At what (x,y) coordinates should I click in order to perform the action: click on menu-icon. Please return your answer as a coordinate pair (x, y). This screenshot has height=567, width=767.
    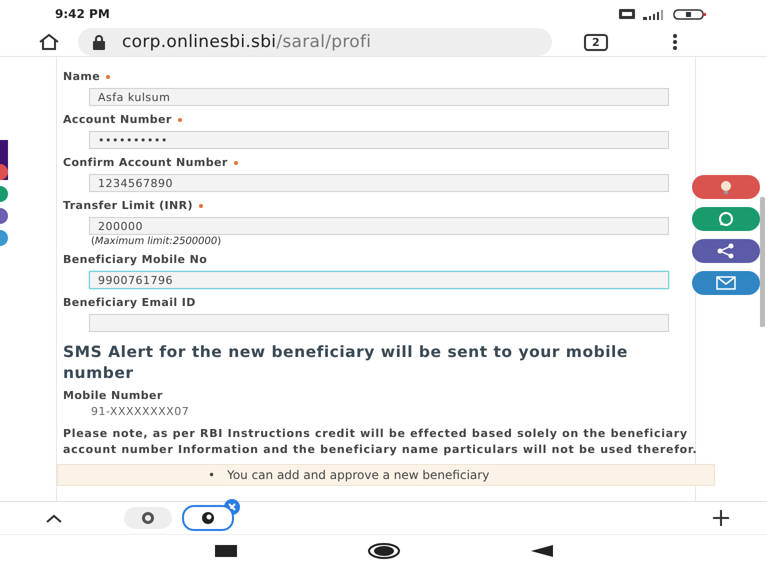
    Looking at the image, I should click on (675, 42).